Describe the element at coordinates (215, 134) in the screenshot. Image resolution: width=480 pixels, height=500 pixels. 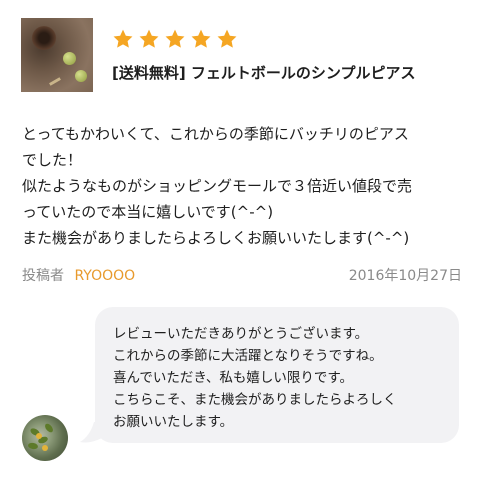
I see `review-line: とってもかわいくて、これからの季節にバッチリのピアス` at that location.